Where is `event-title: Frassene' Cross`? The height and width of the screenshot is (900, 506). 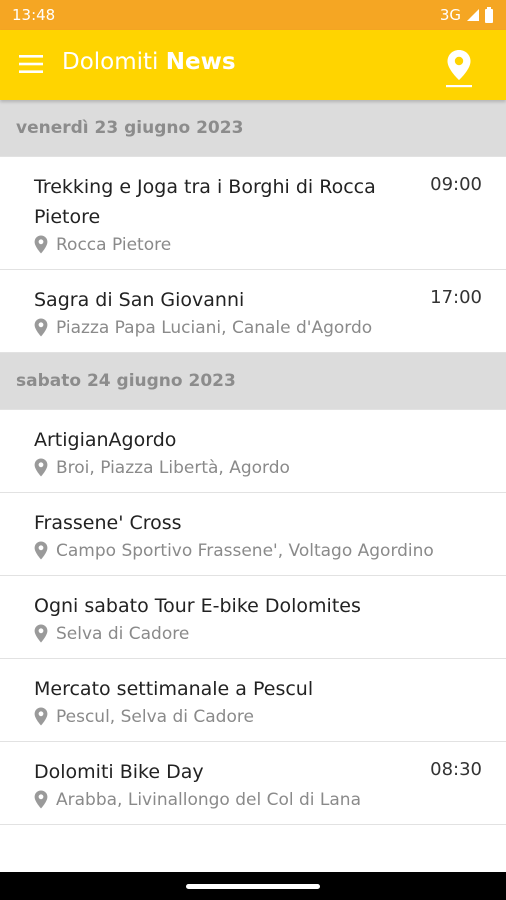 event-title: Frassene' Cross is located at coordinates (108, 523).